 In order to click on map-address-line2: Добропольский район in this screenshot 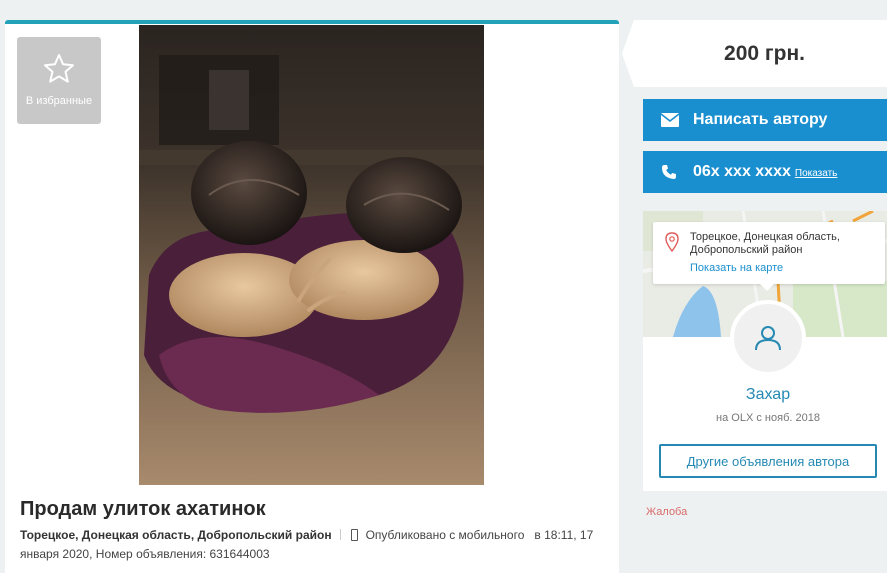, I will do `click(746, 250)`.